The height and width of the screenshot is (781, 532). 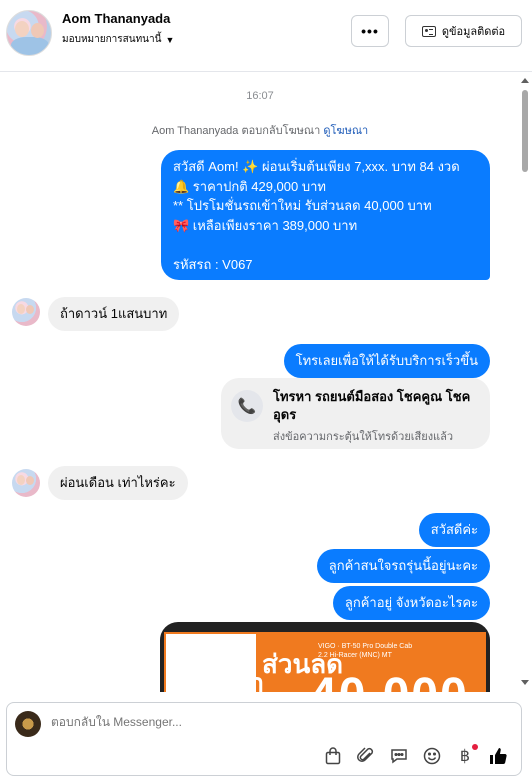 I want to click on view-contact-button: ดูข้อมูลติดต่อ, so click(x=463, y=31).